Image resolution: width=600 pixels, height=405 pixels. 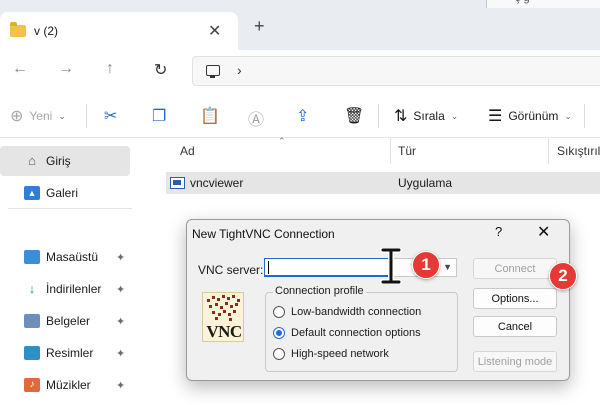 I want to click on plus-circle-icon: ⊕, so click(x=17, y=116).